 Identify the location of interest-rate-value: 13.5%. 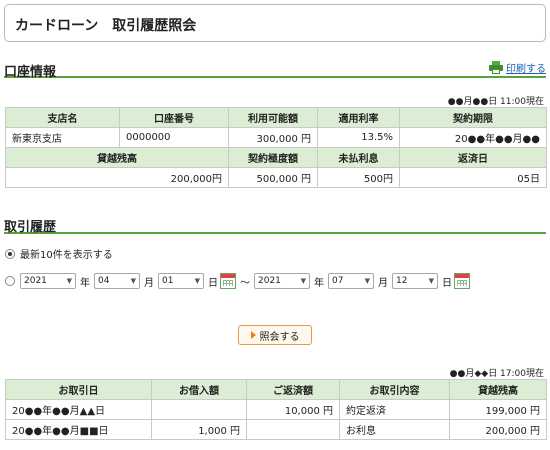
(358, 137).